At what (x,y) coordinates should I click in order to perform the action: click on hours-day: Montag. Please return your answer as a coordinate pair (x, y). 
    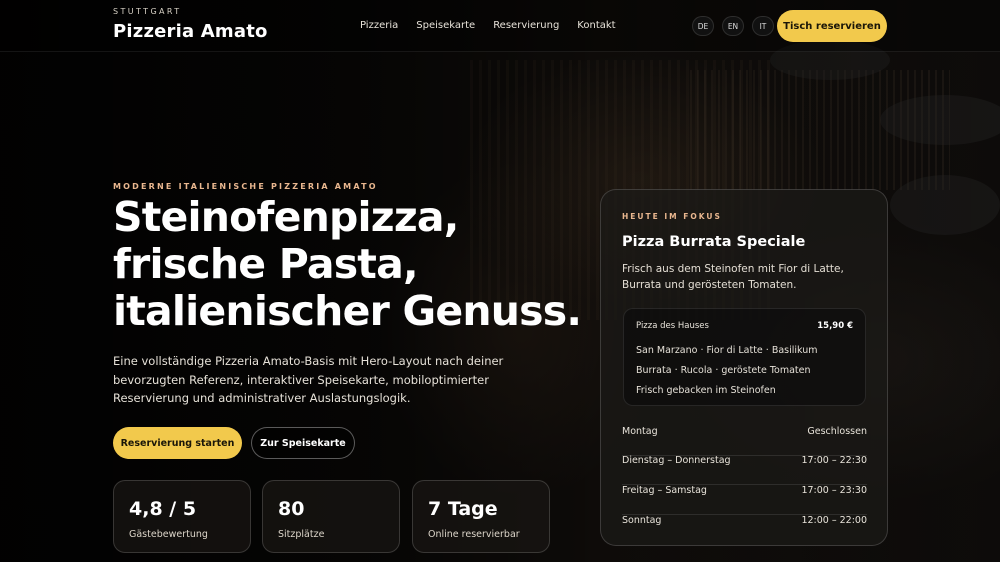
    Looking at the image, I should click on (640, 431).